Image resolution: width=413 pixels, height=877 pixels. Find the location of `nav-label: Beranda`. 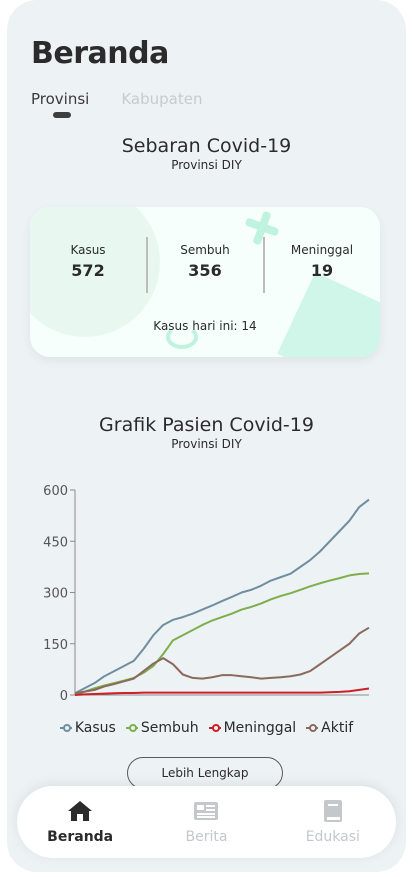

nav-label: Beranda is located at coordinates (80, 837).